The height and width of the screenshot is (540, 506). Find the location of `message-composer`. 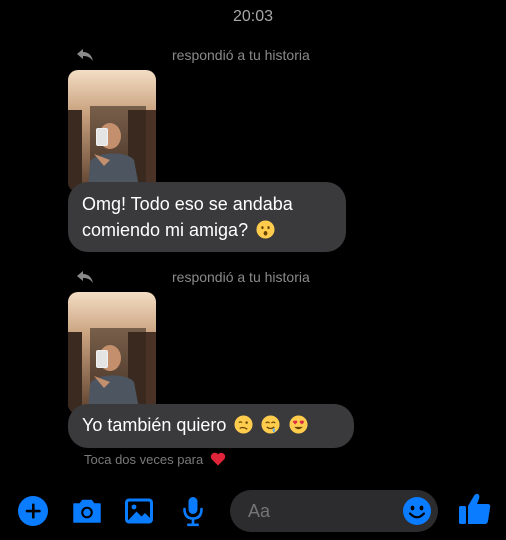

message-composer is located at coordinates (334, 511).